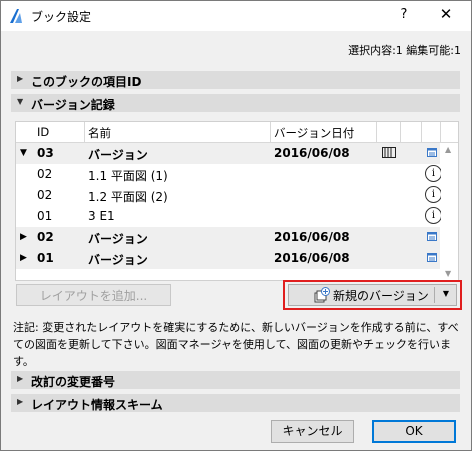 The width and height of the screenshot is (472, 451). What do you see at coordinates (229, 216) in the screenshot?
I see `table-row: 01 3 E1 i` at bounding box center [229, 216].